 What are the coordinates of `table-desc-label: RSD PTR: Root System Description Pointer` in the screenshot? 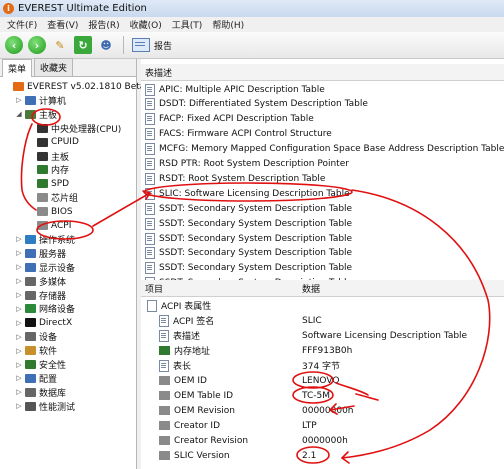 It's located at (254, 164).